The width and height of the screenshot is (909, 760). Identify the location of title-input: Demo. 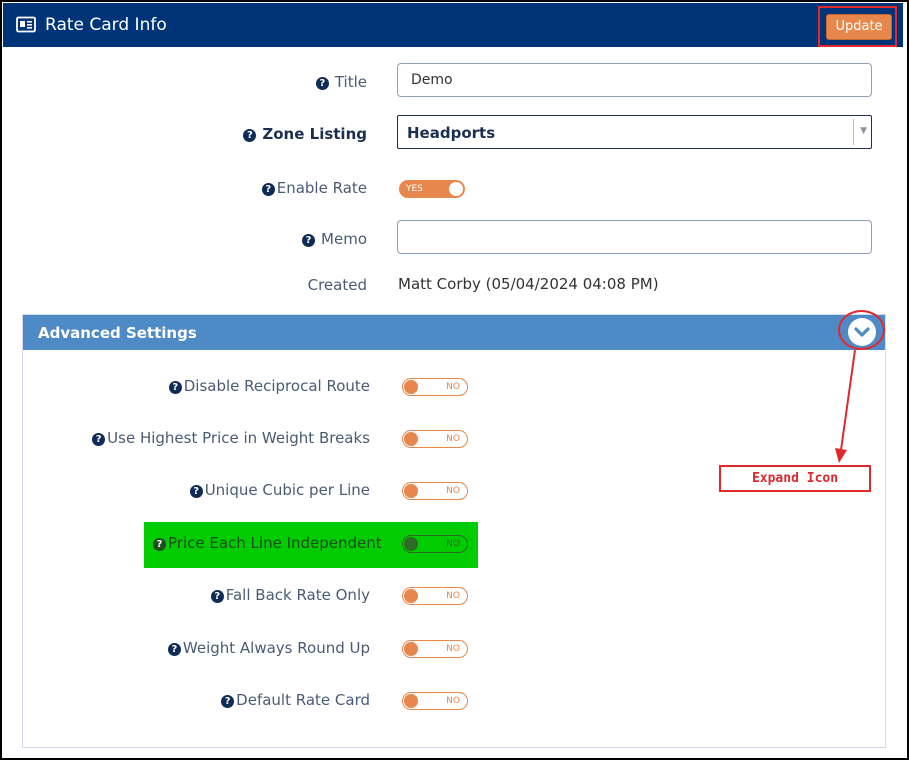
(634, 80).